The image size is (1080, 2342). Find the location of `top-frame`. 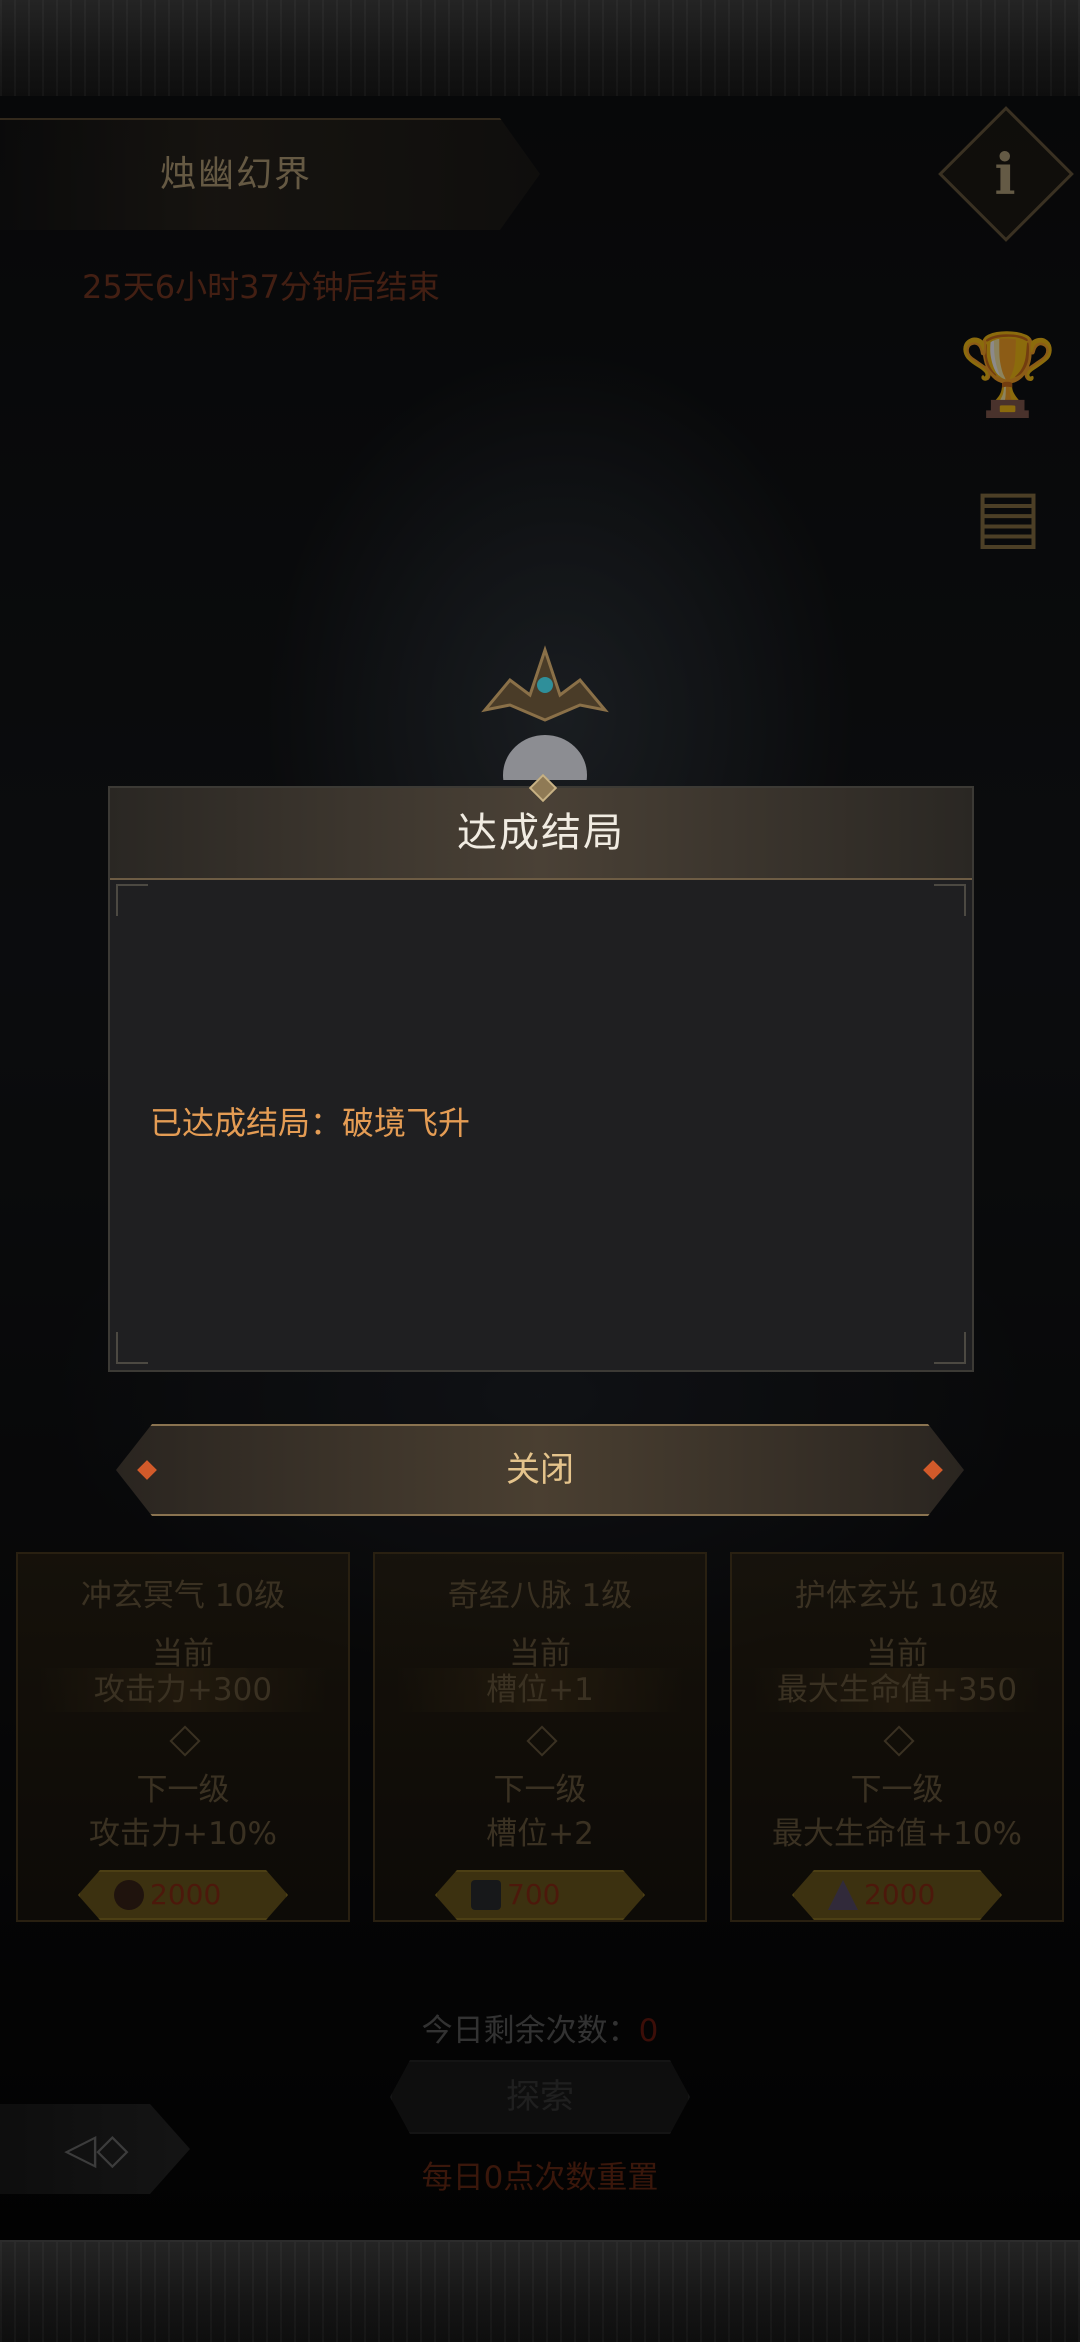

top-frame is located at coordinates (540, 49).